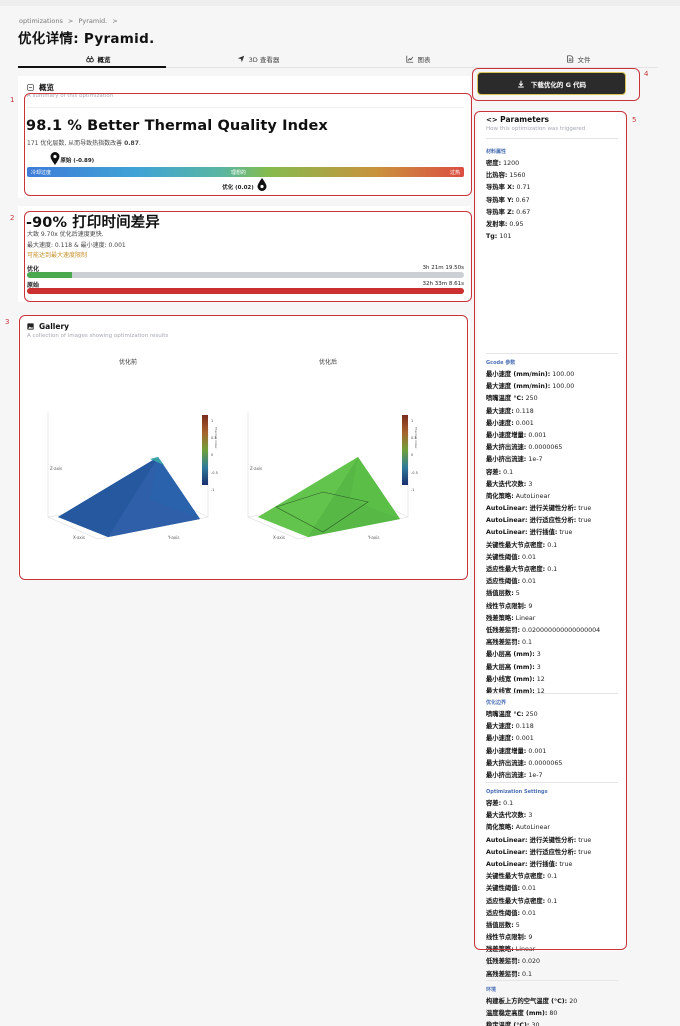  What do you see at coordinates (508, 1024) in the screenshot?
I see `parameter-key: 稳定温度 (°C):` at bounding box center [508, 1024].